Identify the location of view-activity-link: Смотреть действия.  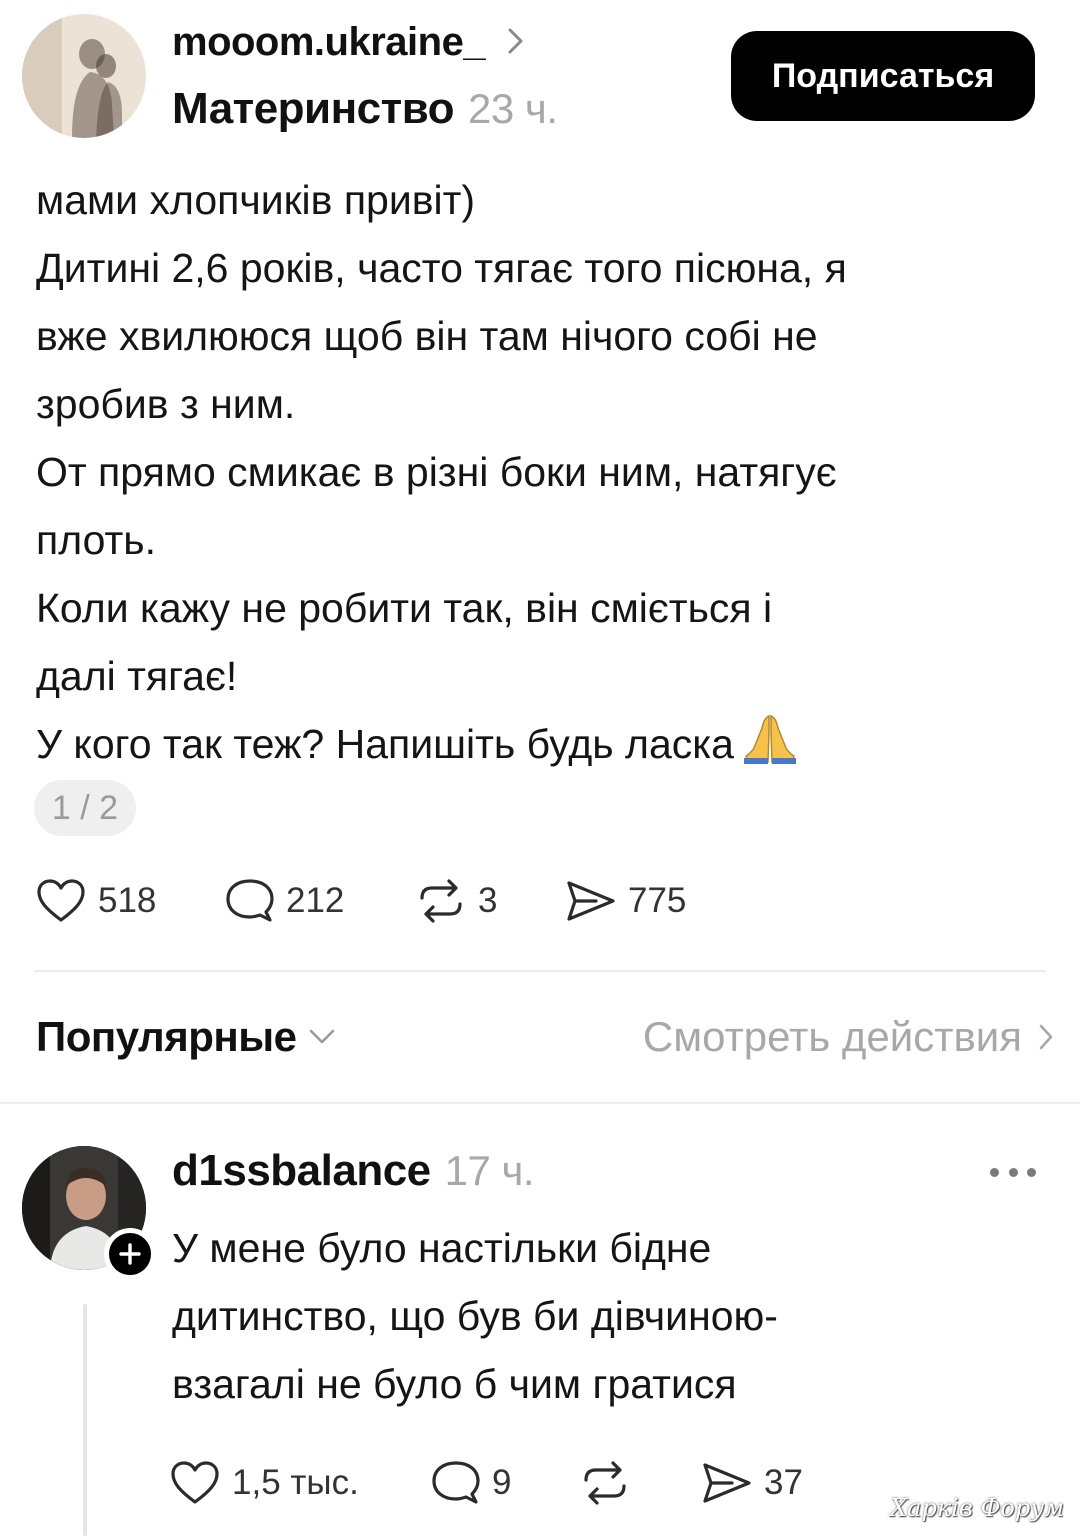
(848, 1037).